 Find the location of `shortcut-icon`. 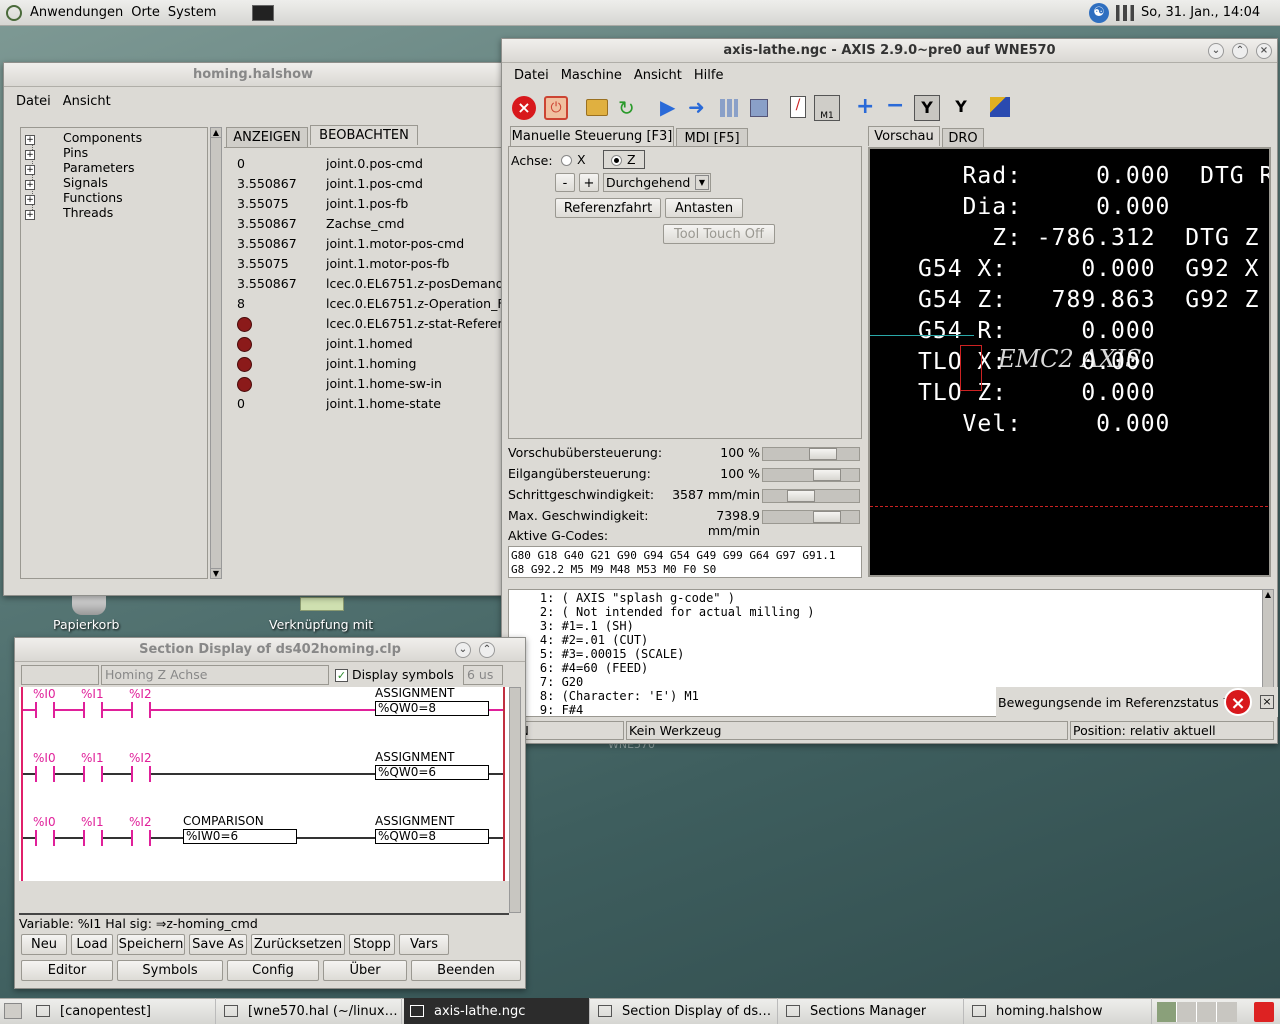

shortcut-icon is located at coordinates (322, 604).